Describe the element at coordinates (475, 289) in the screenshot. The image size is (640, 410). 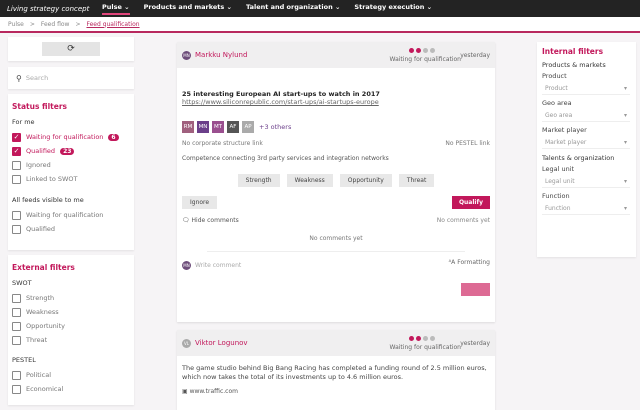
I see `send-comment-button` at that location.